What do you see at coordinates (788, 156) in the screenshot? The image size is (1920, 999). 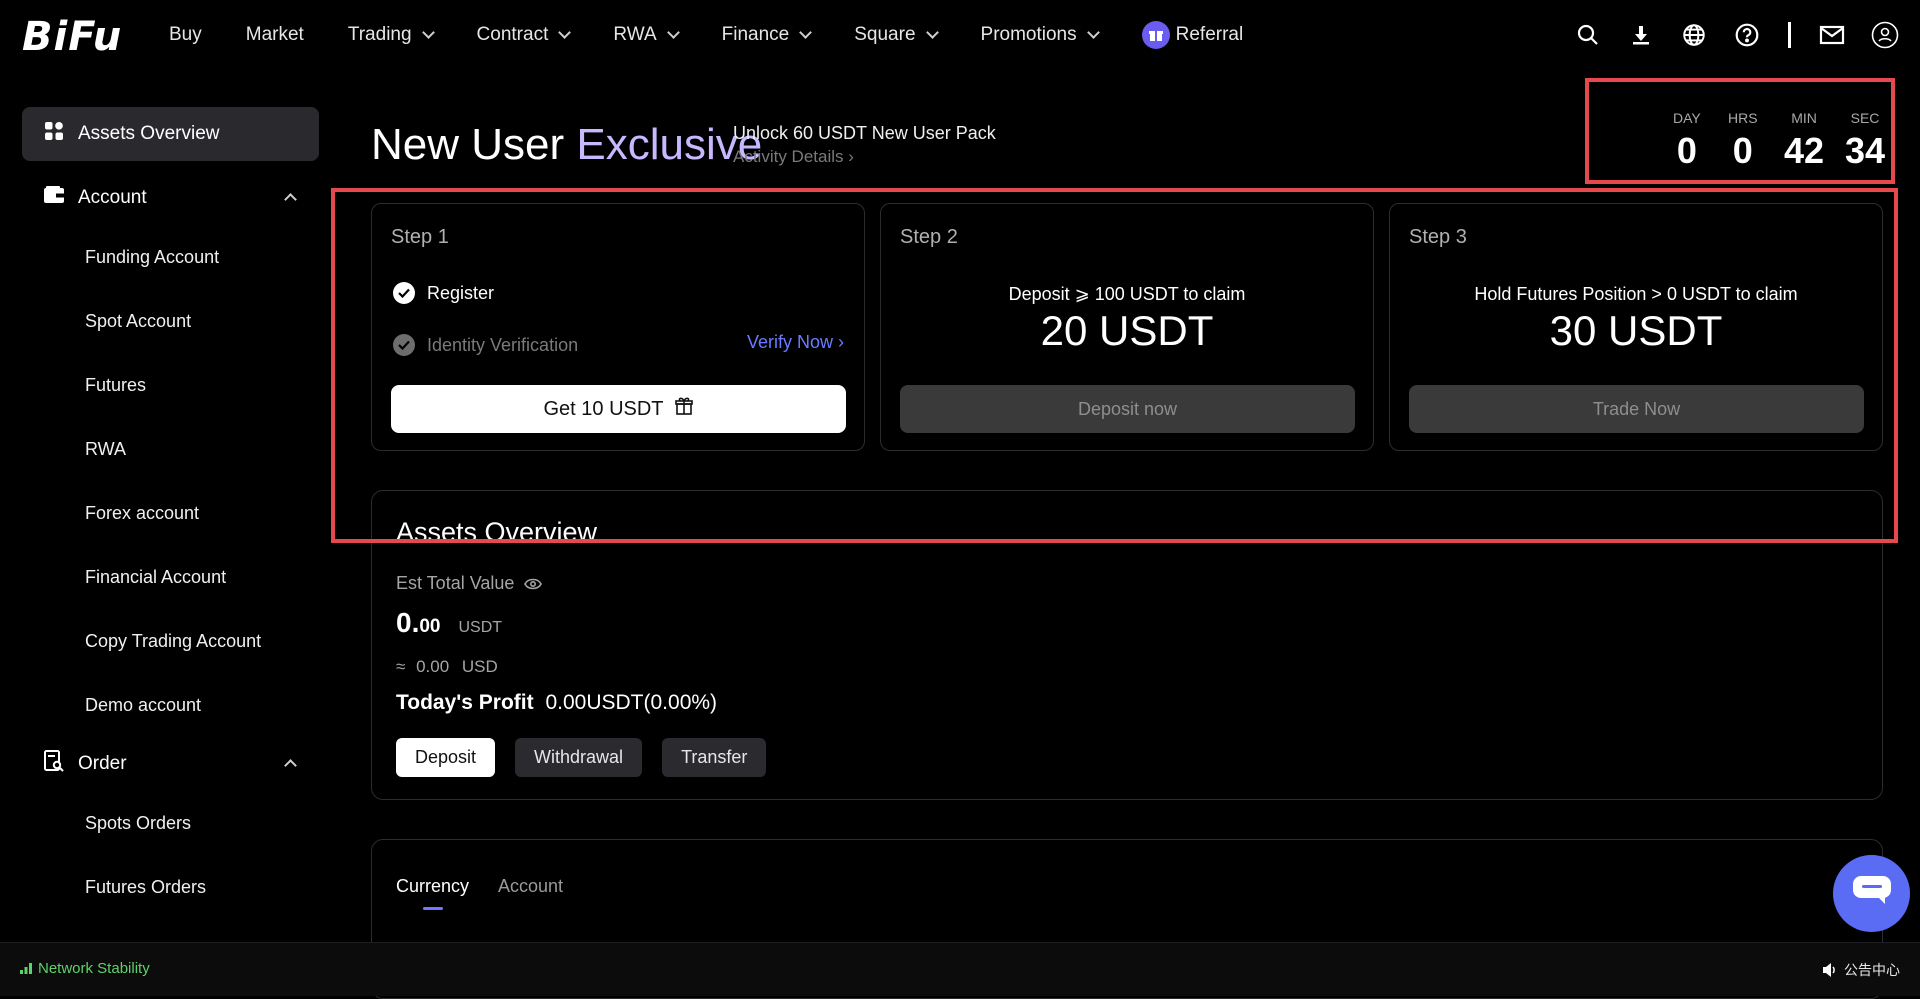 I see `activity-details-label: Activity Details` at bounding box center [788, 156].